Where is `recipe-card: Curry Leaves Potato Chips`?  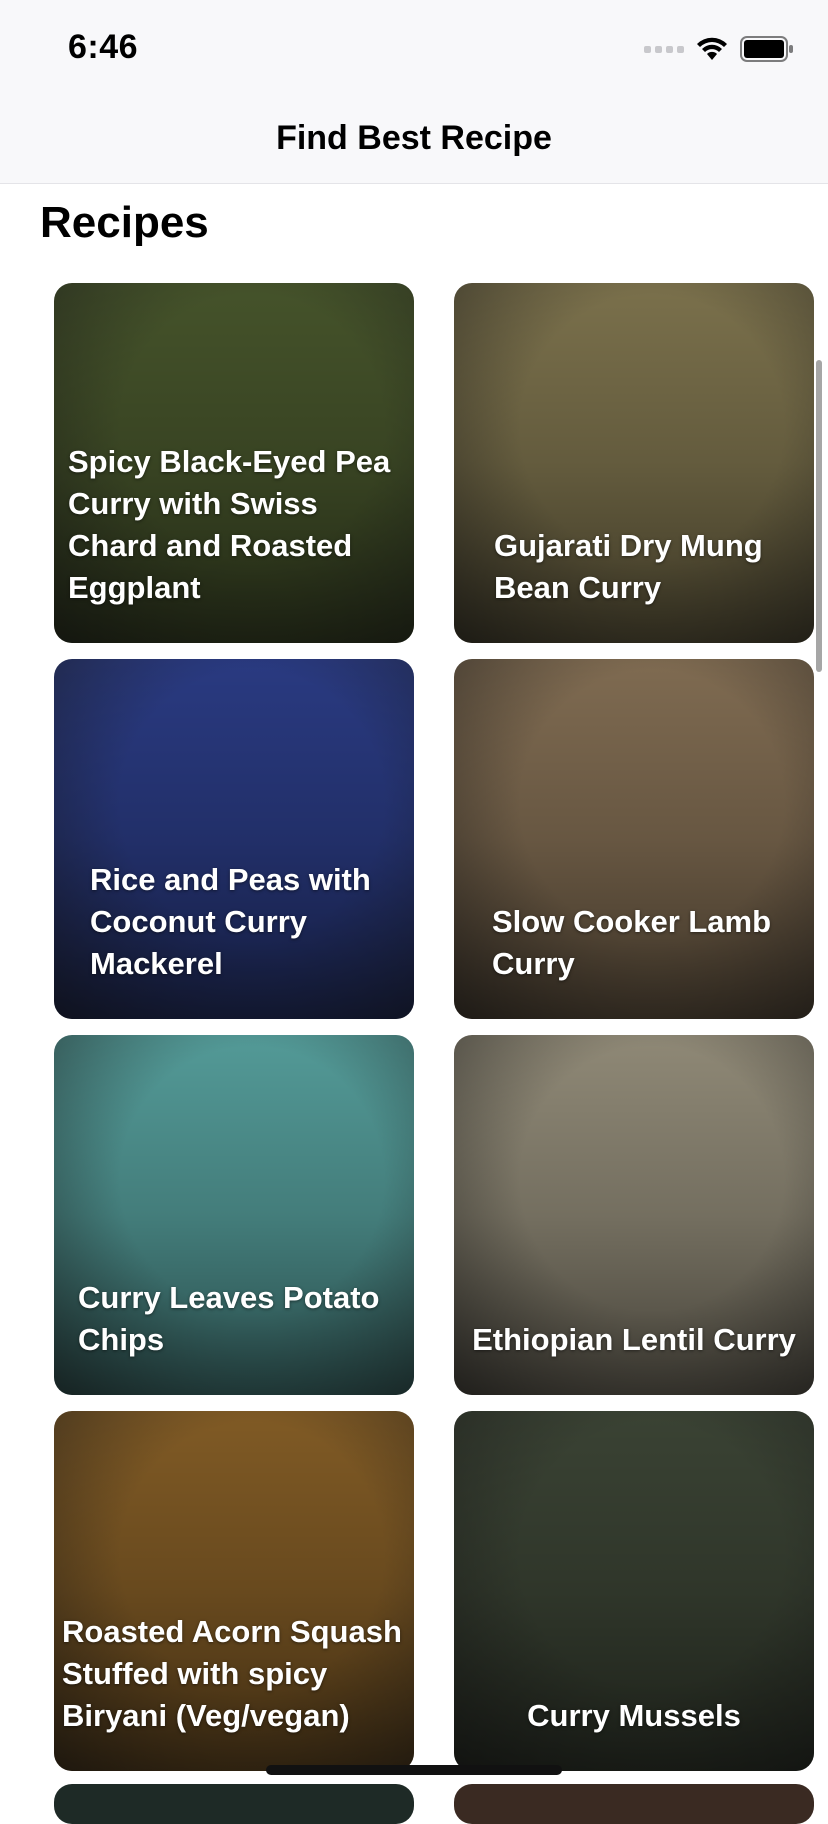
recipe-card: Curry Leaves Potato Chips is located at coordinates (234, 1215).